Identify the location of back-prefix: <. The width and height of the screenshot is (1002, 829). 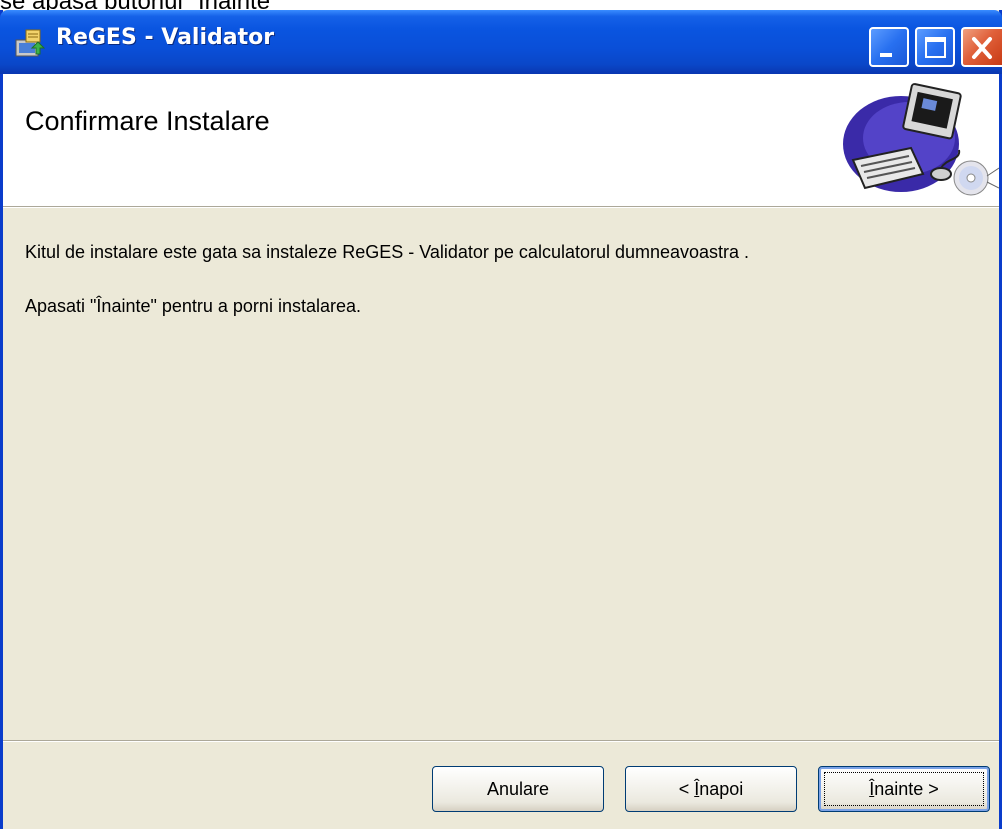
(686, 789).